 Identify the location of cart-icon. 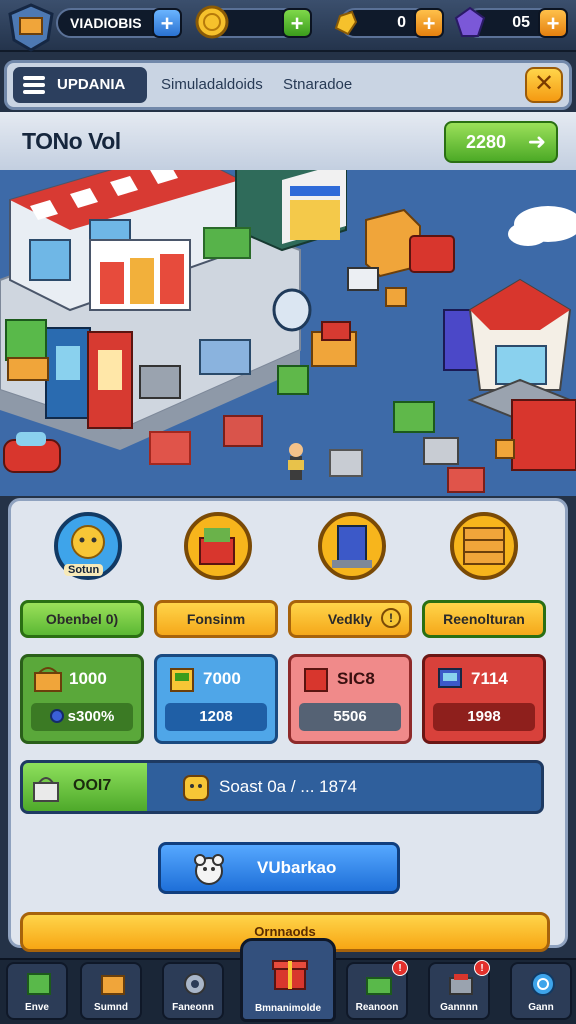
(218, 546).